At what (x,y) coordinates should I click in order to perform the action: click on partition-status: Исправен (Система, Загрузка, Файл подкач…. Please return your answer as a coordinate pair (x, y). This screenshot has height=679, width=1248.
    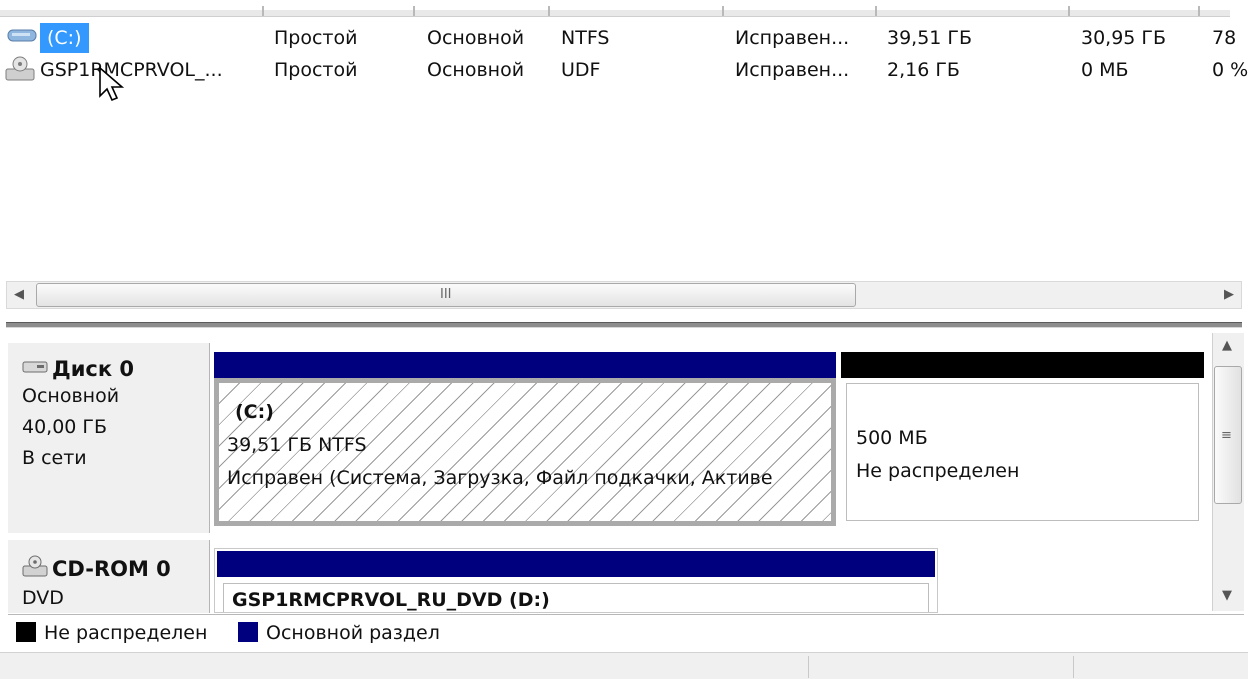
    Looking at the image, I should click on (500, 478).